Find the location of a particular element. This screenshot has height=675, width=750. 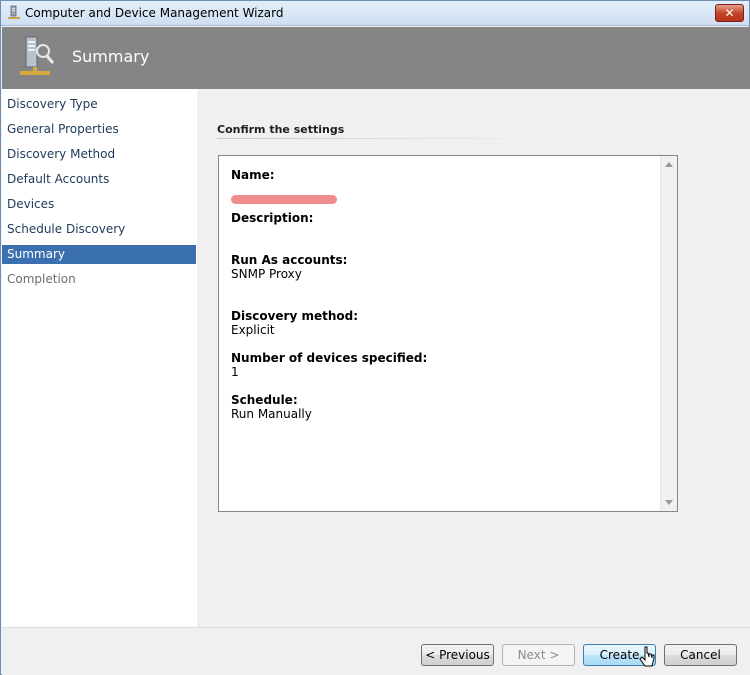

section-title: Confirm the settings is located at coordinates (281, 129).